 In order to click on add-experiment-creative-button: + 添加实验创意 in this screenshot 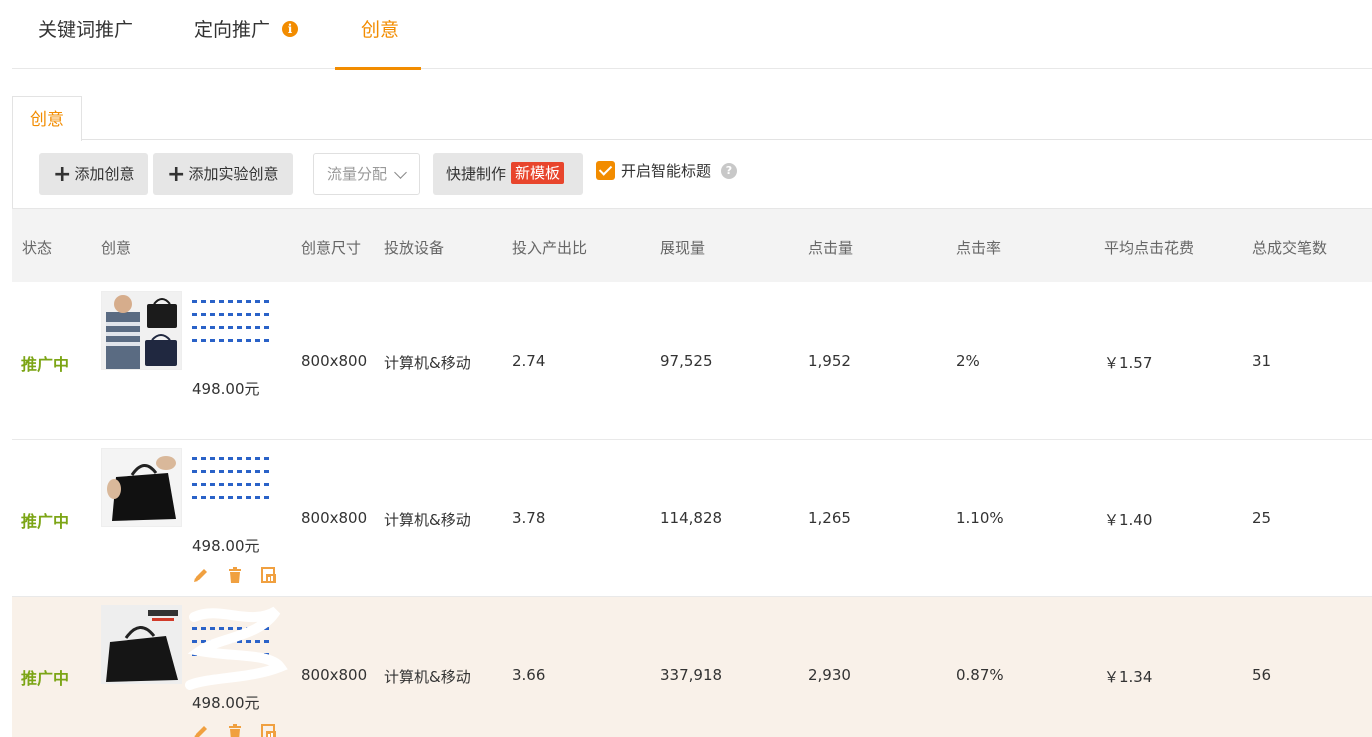, I will do `click(223, 174)`.